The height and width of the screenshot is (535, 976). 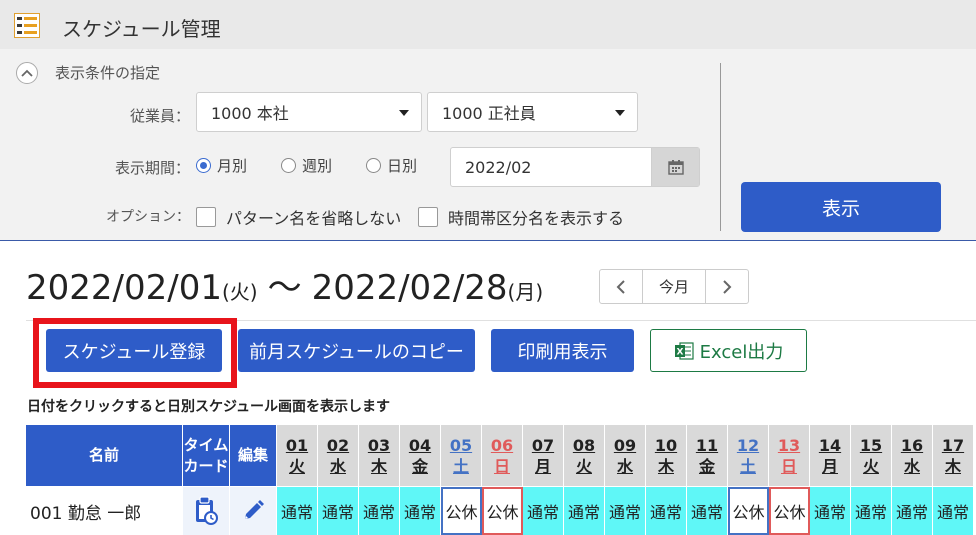 What do you see at coordinates (679, 352) in the screenshot?
I see `svg-text: X` at bounding box center [679, 352].